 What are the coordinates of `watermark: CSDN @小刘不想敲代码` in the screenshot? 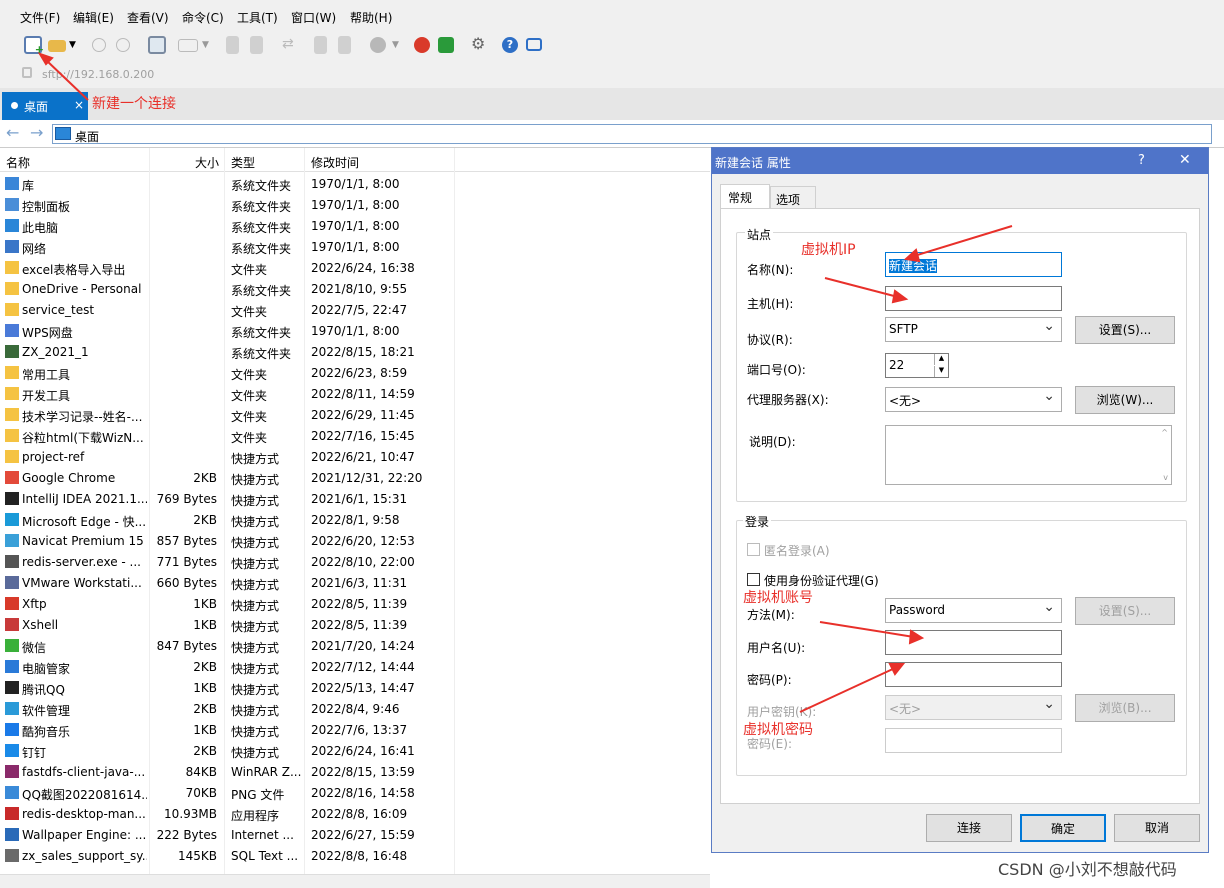 It's located at (1087, 869).